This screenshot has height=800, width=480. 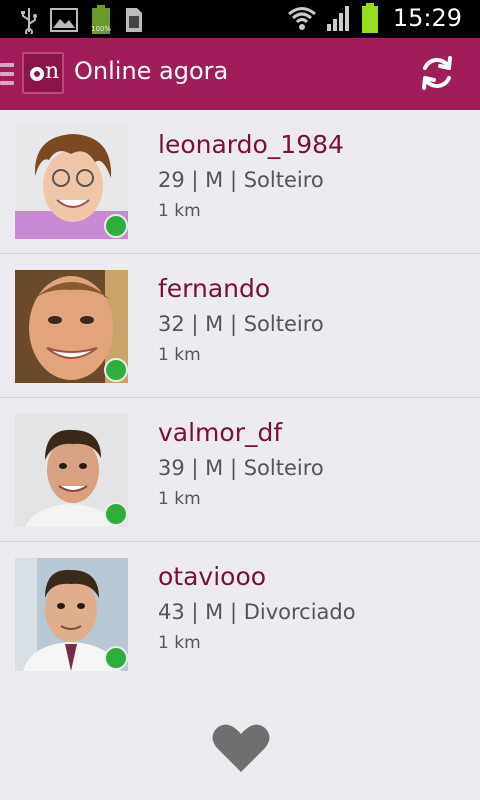 What do you see at coordinates (369, 18) in the screenshot?
I see `battery-icon` at bounding box center [369, 18].